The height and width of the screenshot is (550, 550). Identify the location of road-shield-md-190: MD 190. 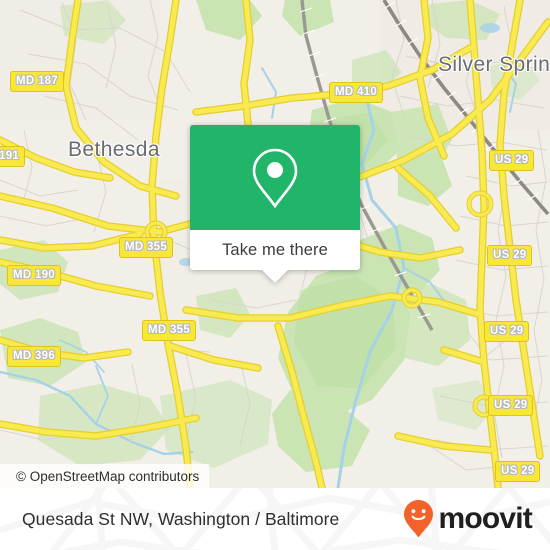
(34, 275).